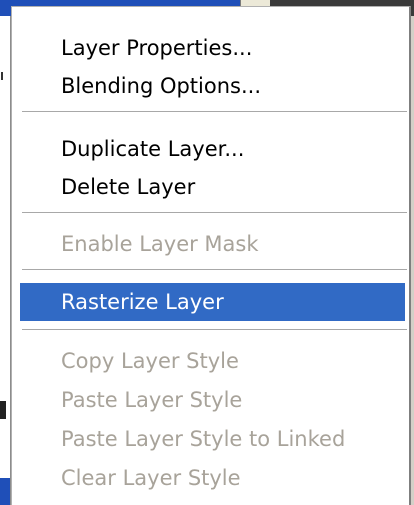 The height and width of the screenshot is (505, 414). Describe the element at coordinates (5, 260) in the screenshot. I see `background-layers-panel-edge` at that location.